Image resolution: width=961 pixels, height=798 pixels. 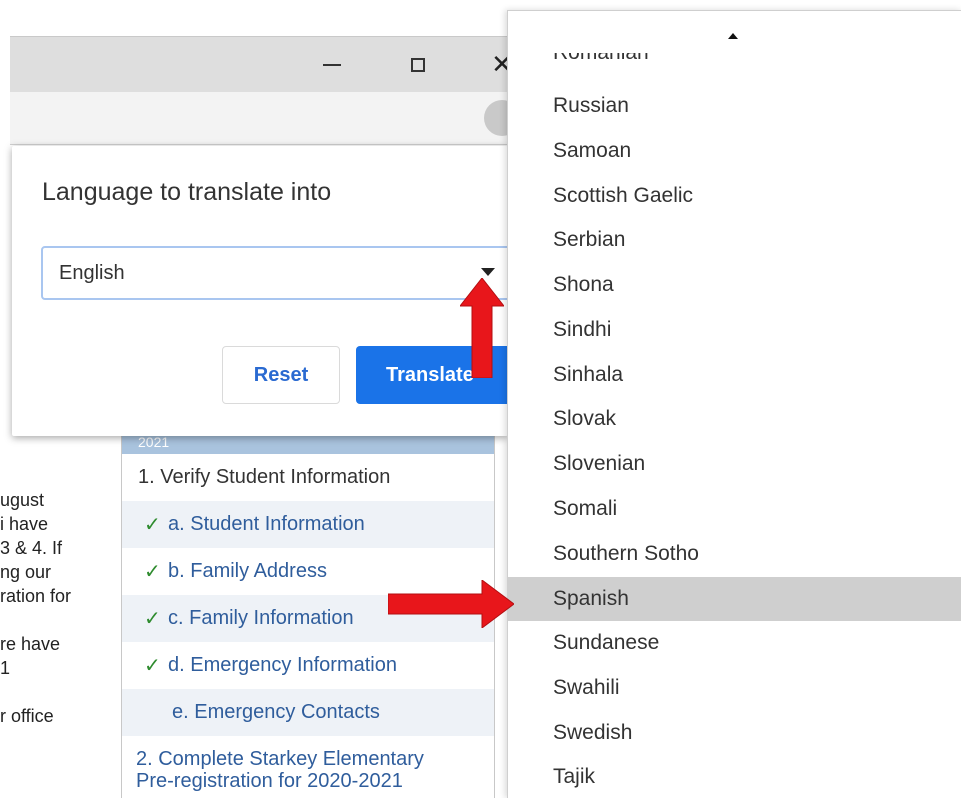 What do you see at coordinates (269, 781) in the screenshot?
I see `nav-item-label: Pre-registration for 2020-2021` at bounding box center [269, 781].